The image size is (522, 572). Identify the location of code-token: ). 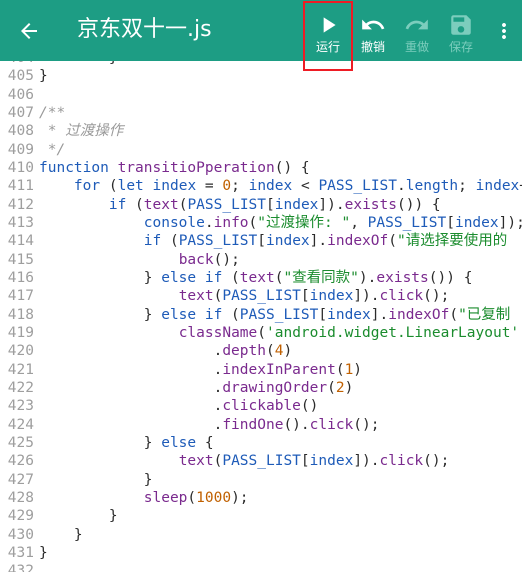
(358, 369).